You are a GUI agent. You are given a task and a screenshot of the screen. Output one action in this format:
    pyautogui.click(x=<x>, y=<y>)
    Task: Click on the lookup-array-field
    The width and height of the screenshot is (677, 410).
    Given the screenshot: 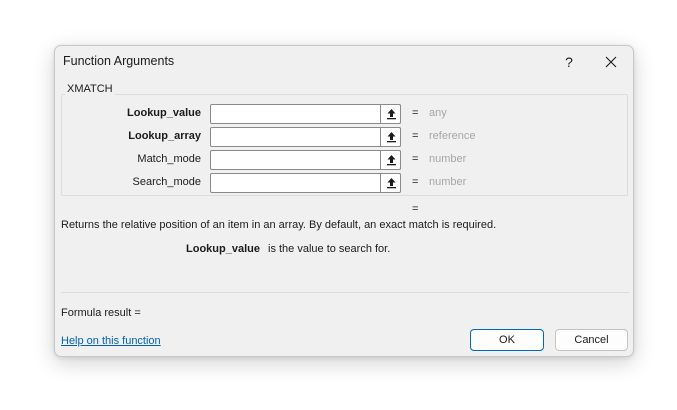 What is the action you would take?
    pyautogui.click(x=298, y=138)
    